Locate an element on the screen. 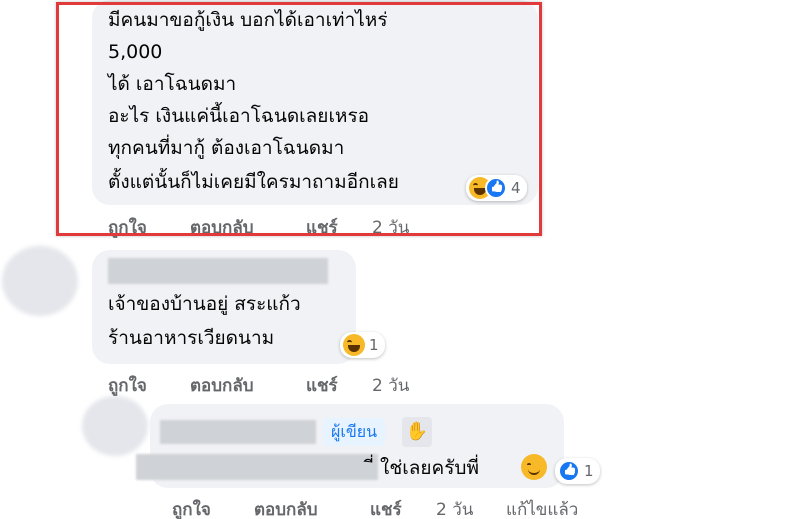 The image size is (800, 519). like-reaction-icon is located at coordinates (569, 471).